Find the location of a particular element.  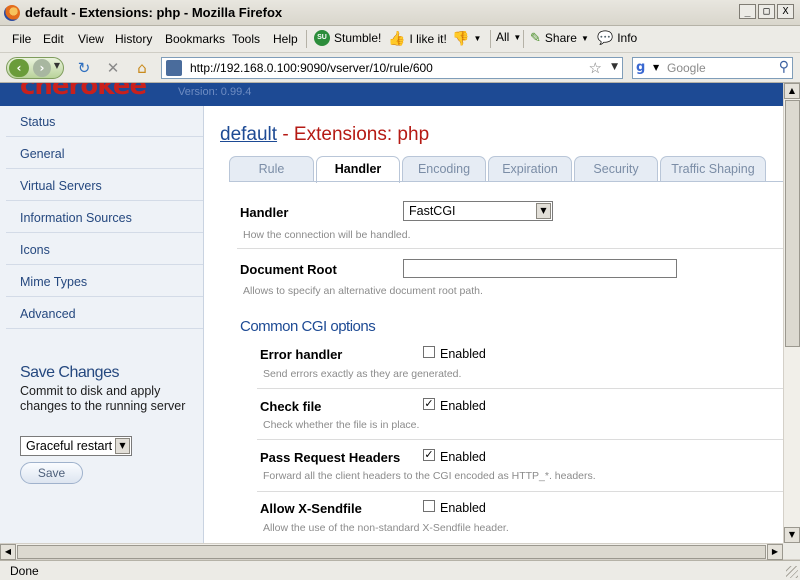

menu-view: View is located at coordinates (91, 39).